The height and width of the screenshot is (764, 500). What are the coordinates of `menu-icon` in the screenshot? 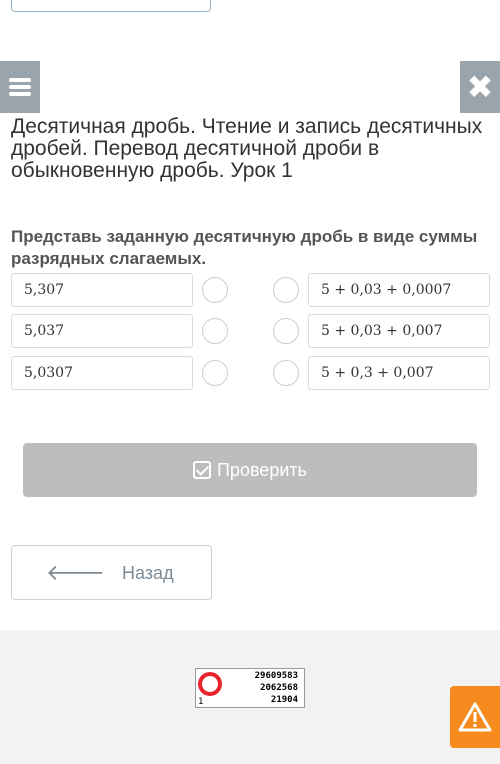 It's located at (20, 87).